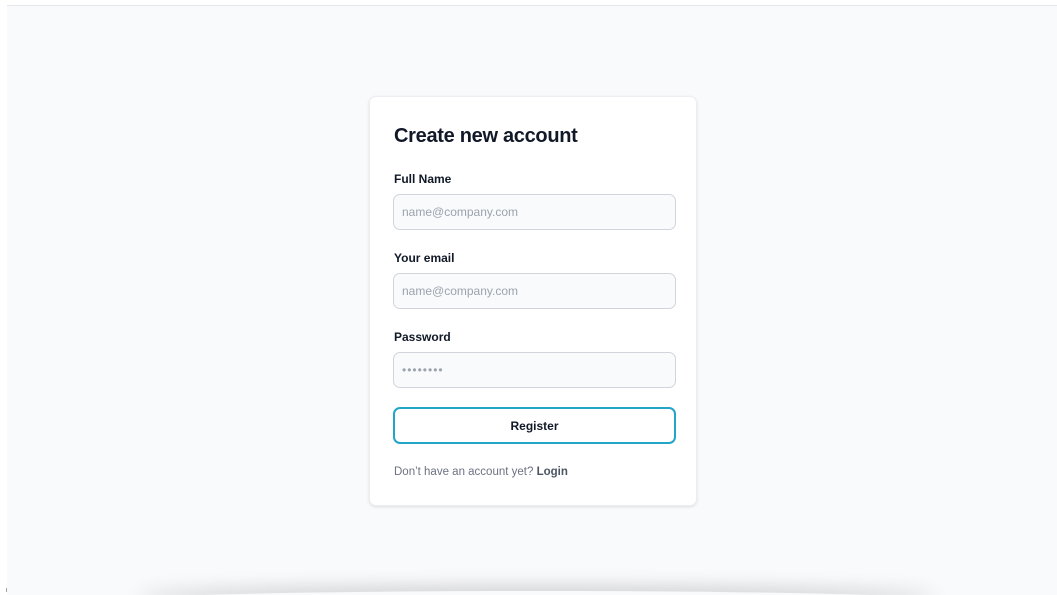  Describe the element at coordinates (424, 258) in the screenshot. I see `email-label: Your email` at that location.